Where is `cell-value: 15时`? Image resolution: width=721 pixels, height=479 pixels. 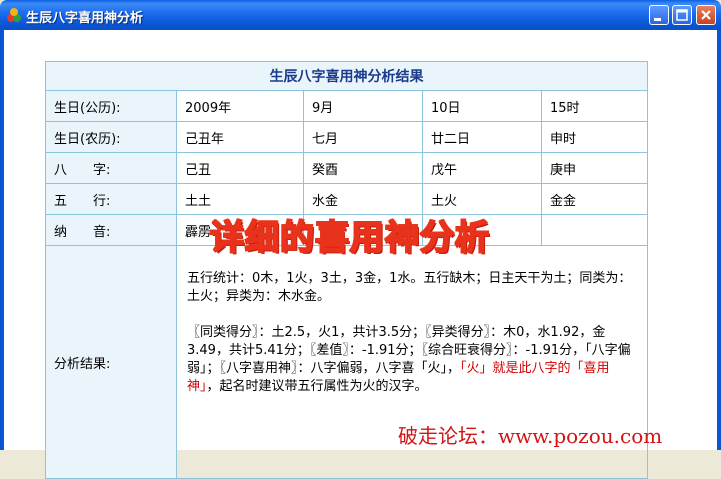 cell-value: 15时 is located at coordinates (594, 106).